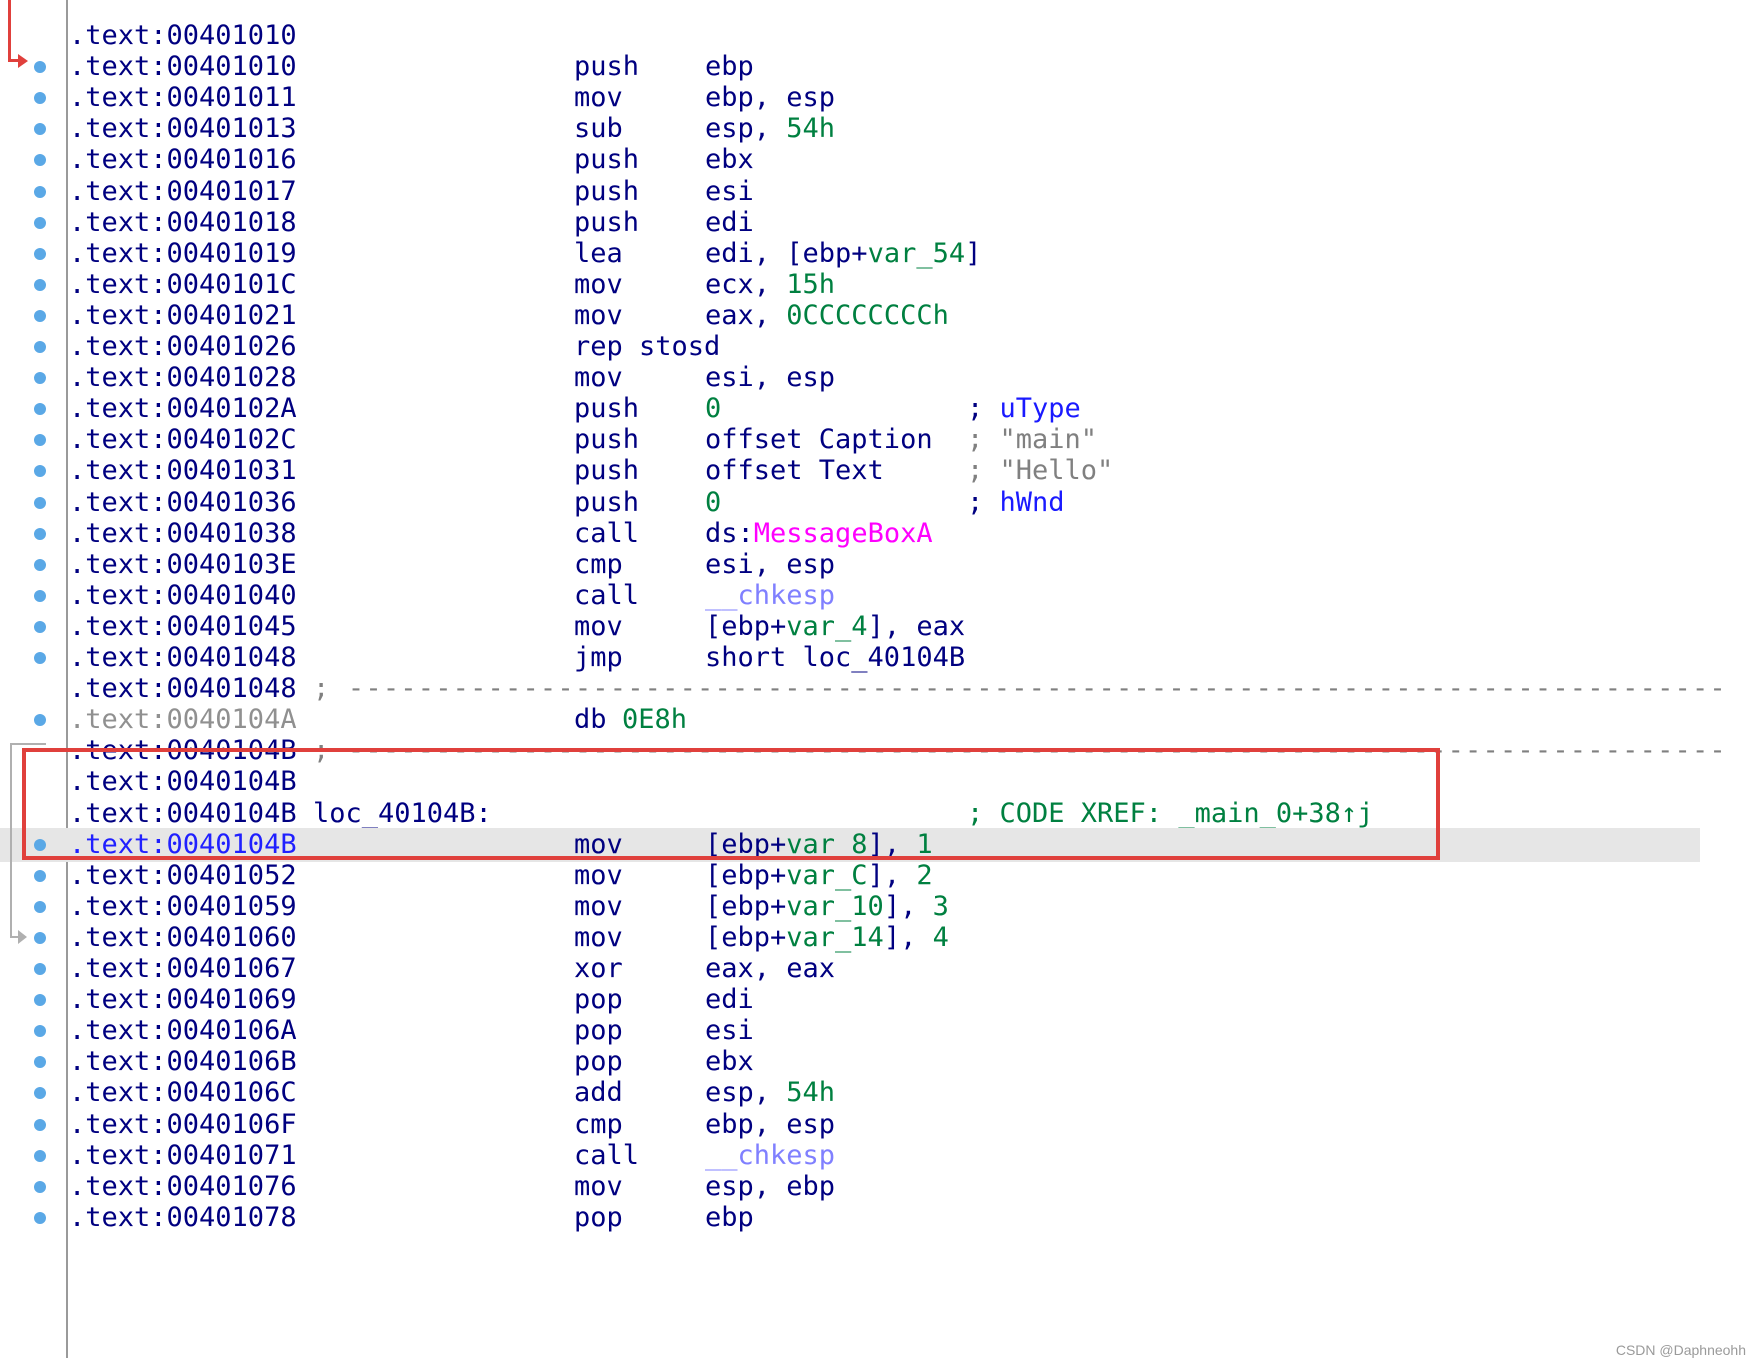 The width and height of the screenshot is (1760, 1358). Describe the element at coordinates (880, 1062) in the screenshot. I see `listing-line: .text:0040106B pop ebx` at that location.